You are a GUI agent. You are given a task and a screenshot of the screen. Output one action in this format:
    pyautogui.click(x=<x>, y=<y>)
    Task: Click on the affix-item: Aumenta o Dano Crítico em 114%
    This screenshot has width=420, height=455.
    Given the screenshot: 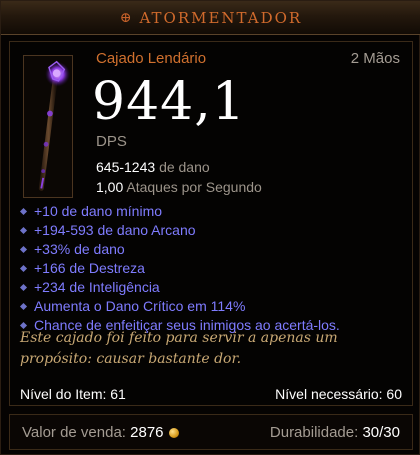 What is the action you would take?
    pyautogui.click(x=213, y=306)
    